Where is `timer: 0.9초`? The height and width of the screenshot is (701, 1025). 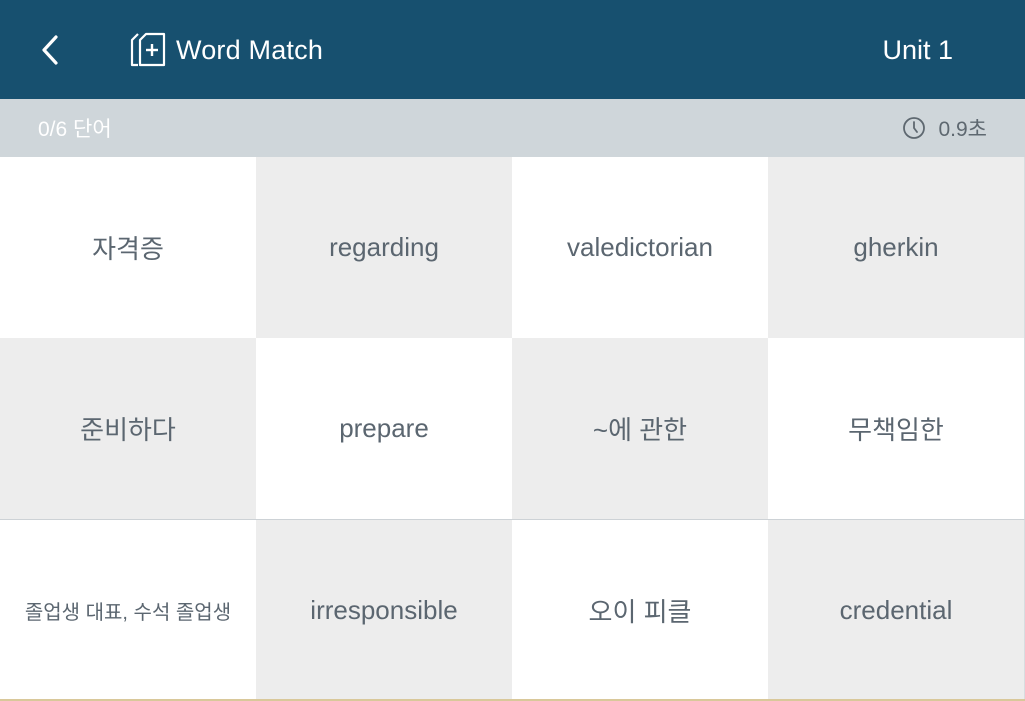 timer: 0.9초 is located at coordinates (944, 128).